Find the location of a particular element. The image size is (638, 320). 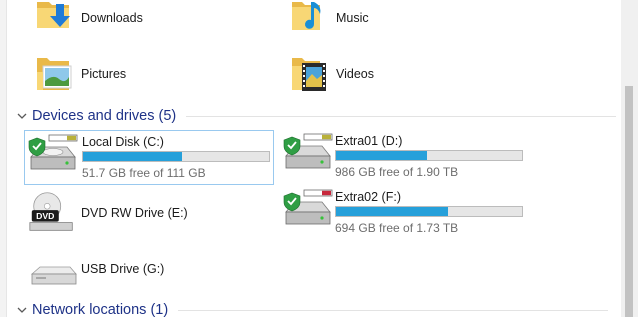

navigation-pane-edge is located at coordinates (3, 158).